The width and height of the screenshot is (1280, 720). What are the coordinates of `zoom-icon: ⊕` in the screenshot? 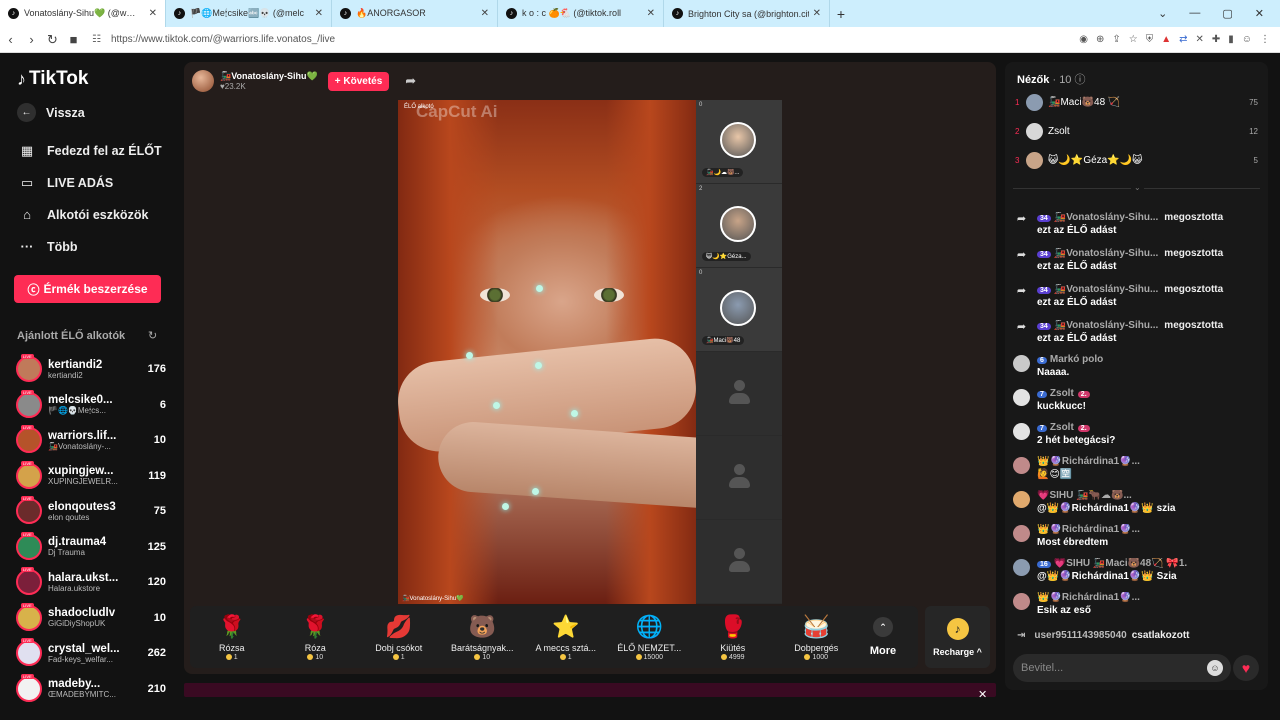 It's located at (1100, 39).